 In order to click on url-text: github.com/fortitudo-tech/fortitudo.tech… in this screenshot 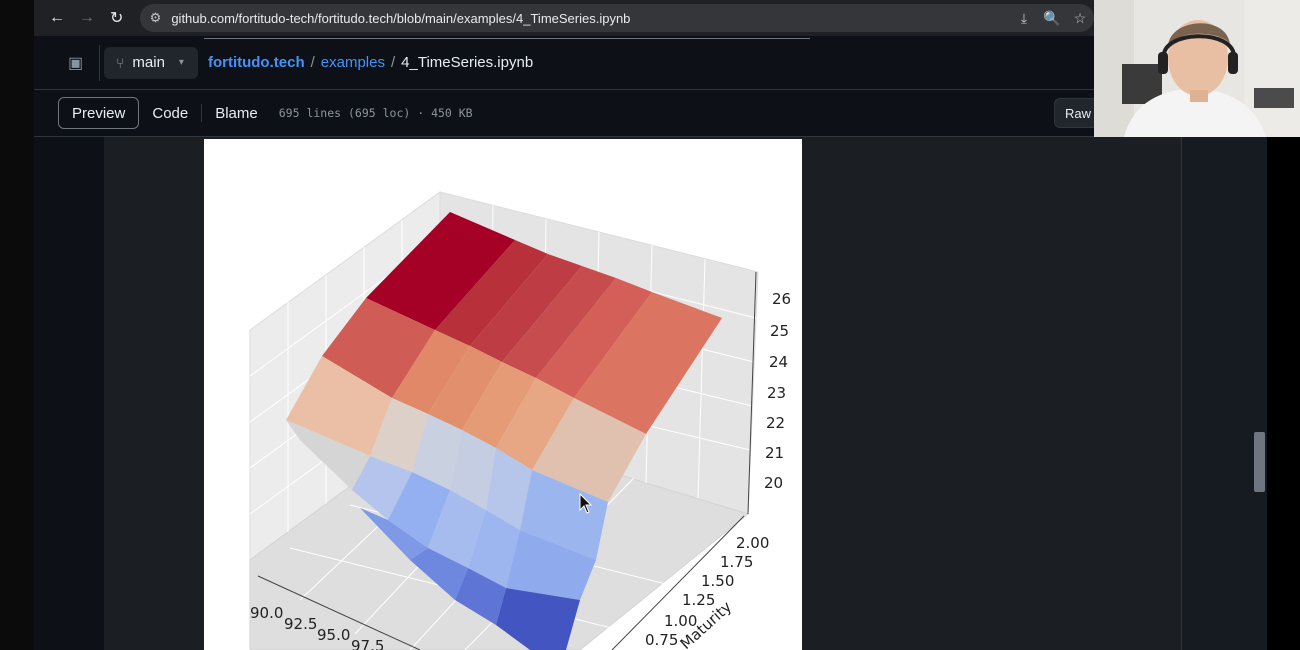, I will do `click(590, 18)`.